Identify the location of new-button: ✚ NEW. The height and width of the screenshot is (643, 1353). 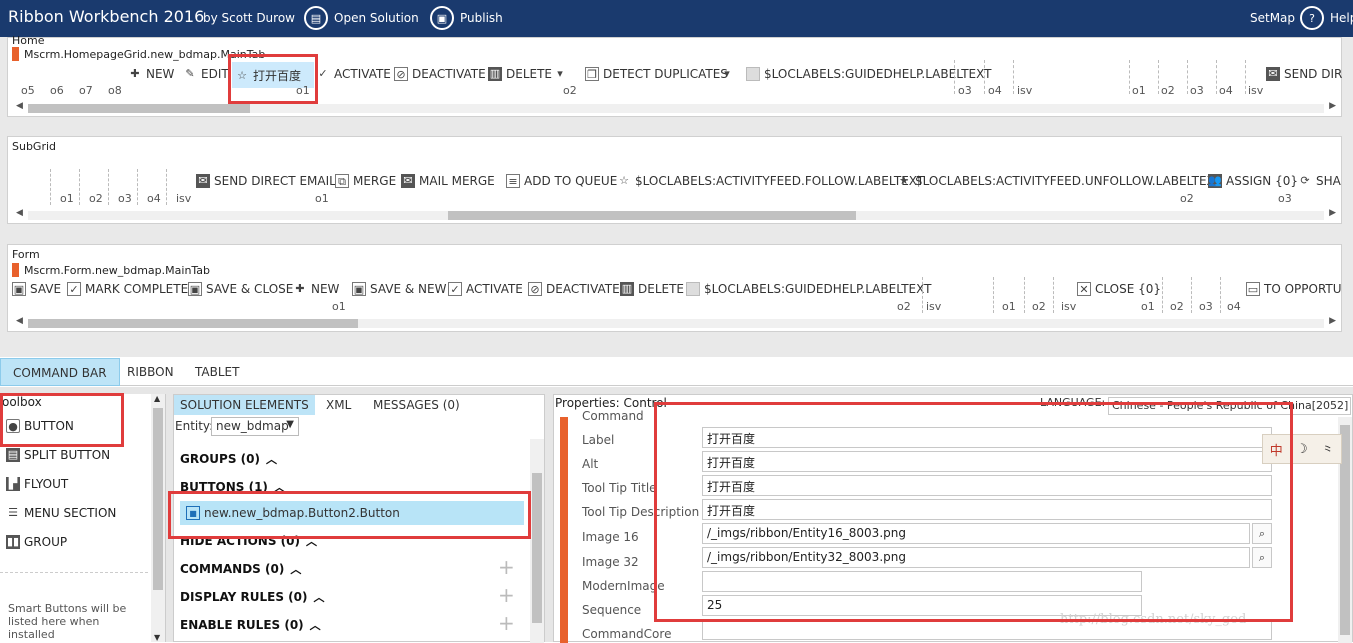
(151, 74).